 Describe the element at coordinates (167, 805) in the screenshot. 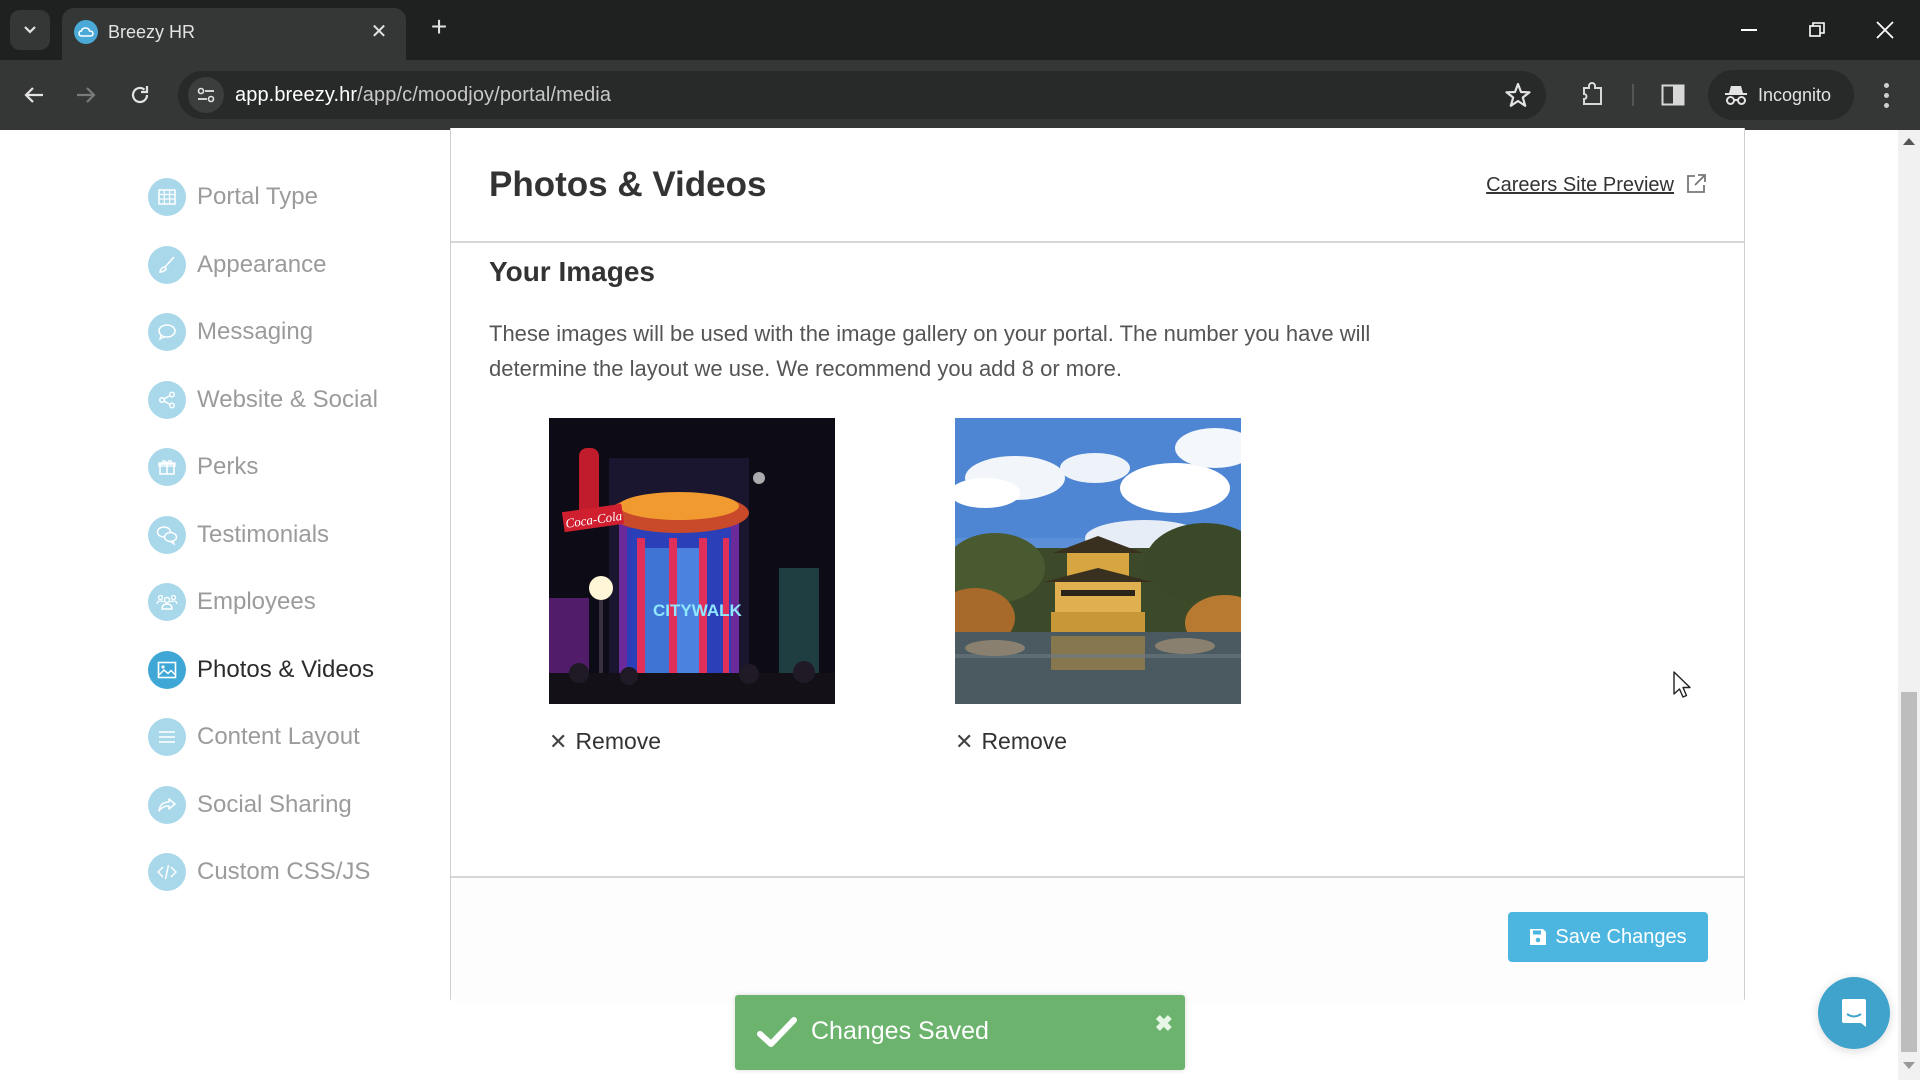

I see `share-arrow-icon` at that location.